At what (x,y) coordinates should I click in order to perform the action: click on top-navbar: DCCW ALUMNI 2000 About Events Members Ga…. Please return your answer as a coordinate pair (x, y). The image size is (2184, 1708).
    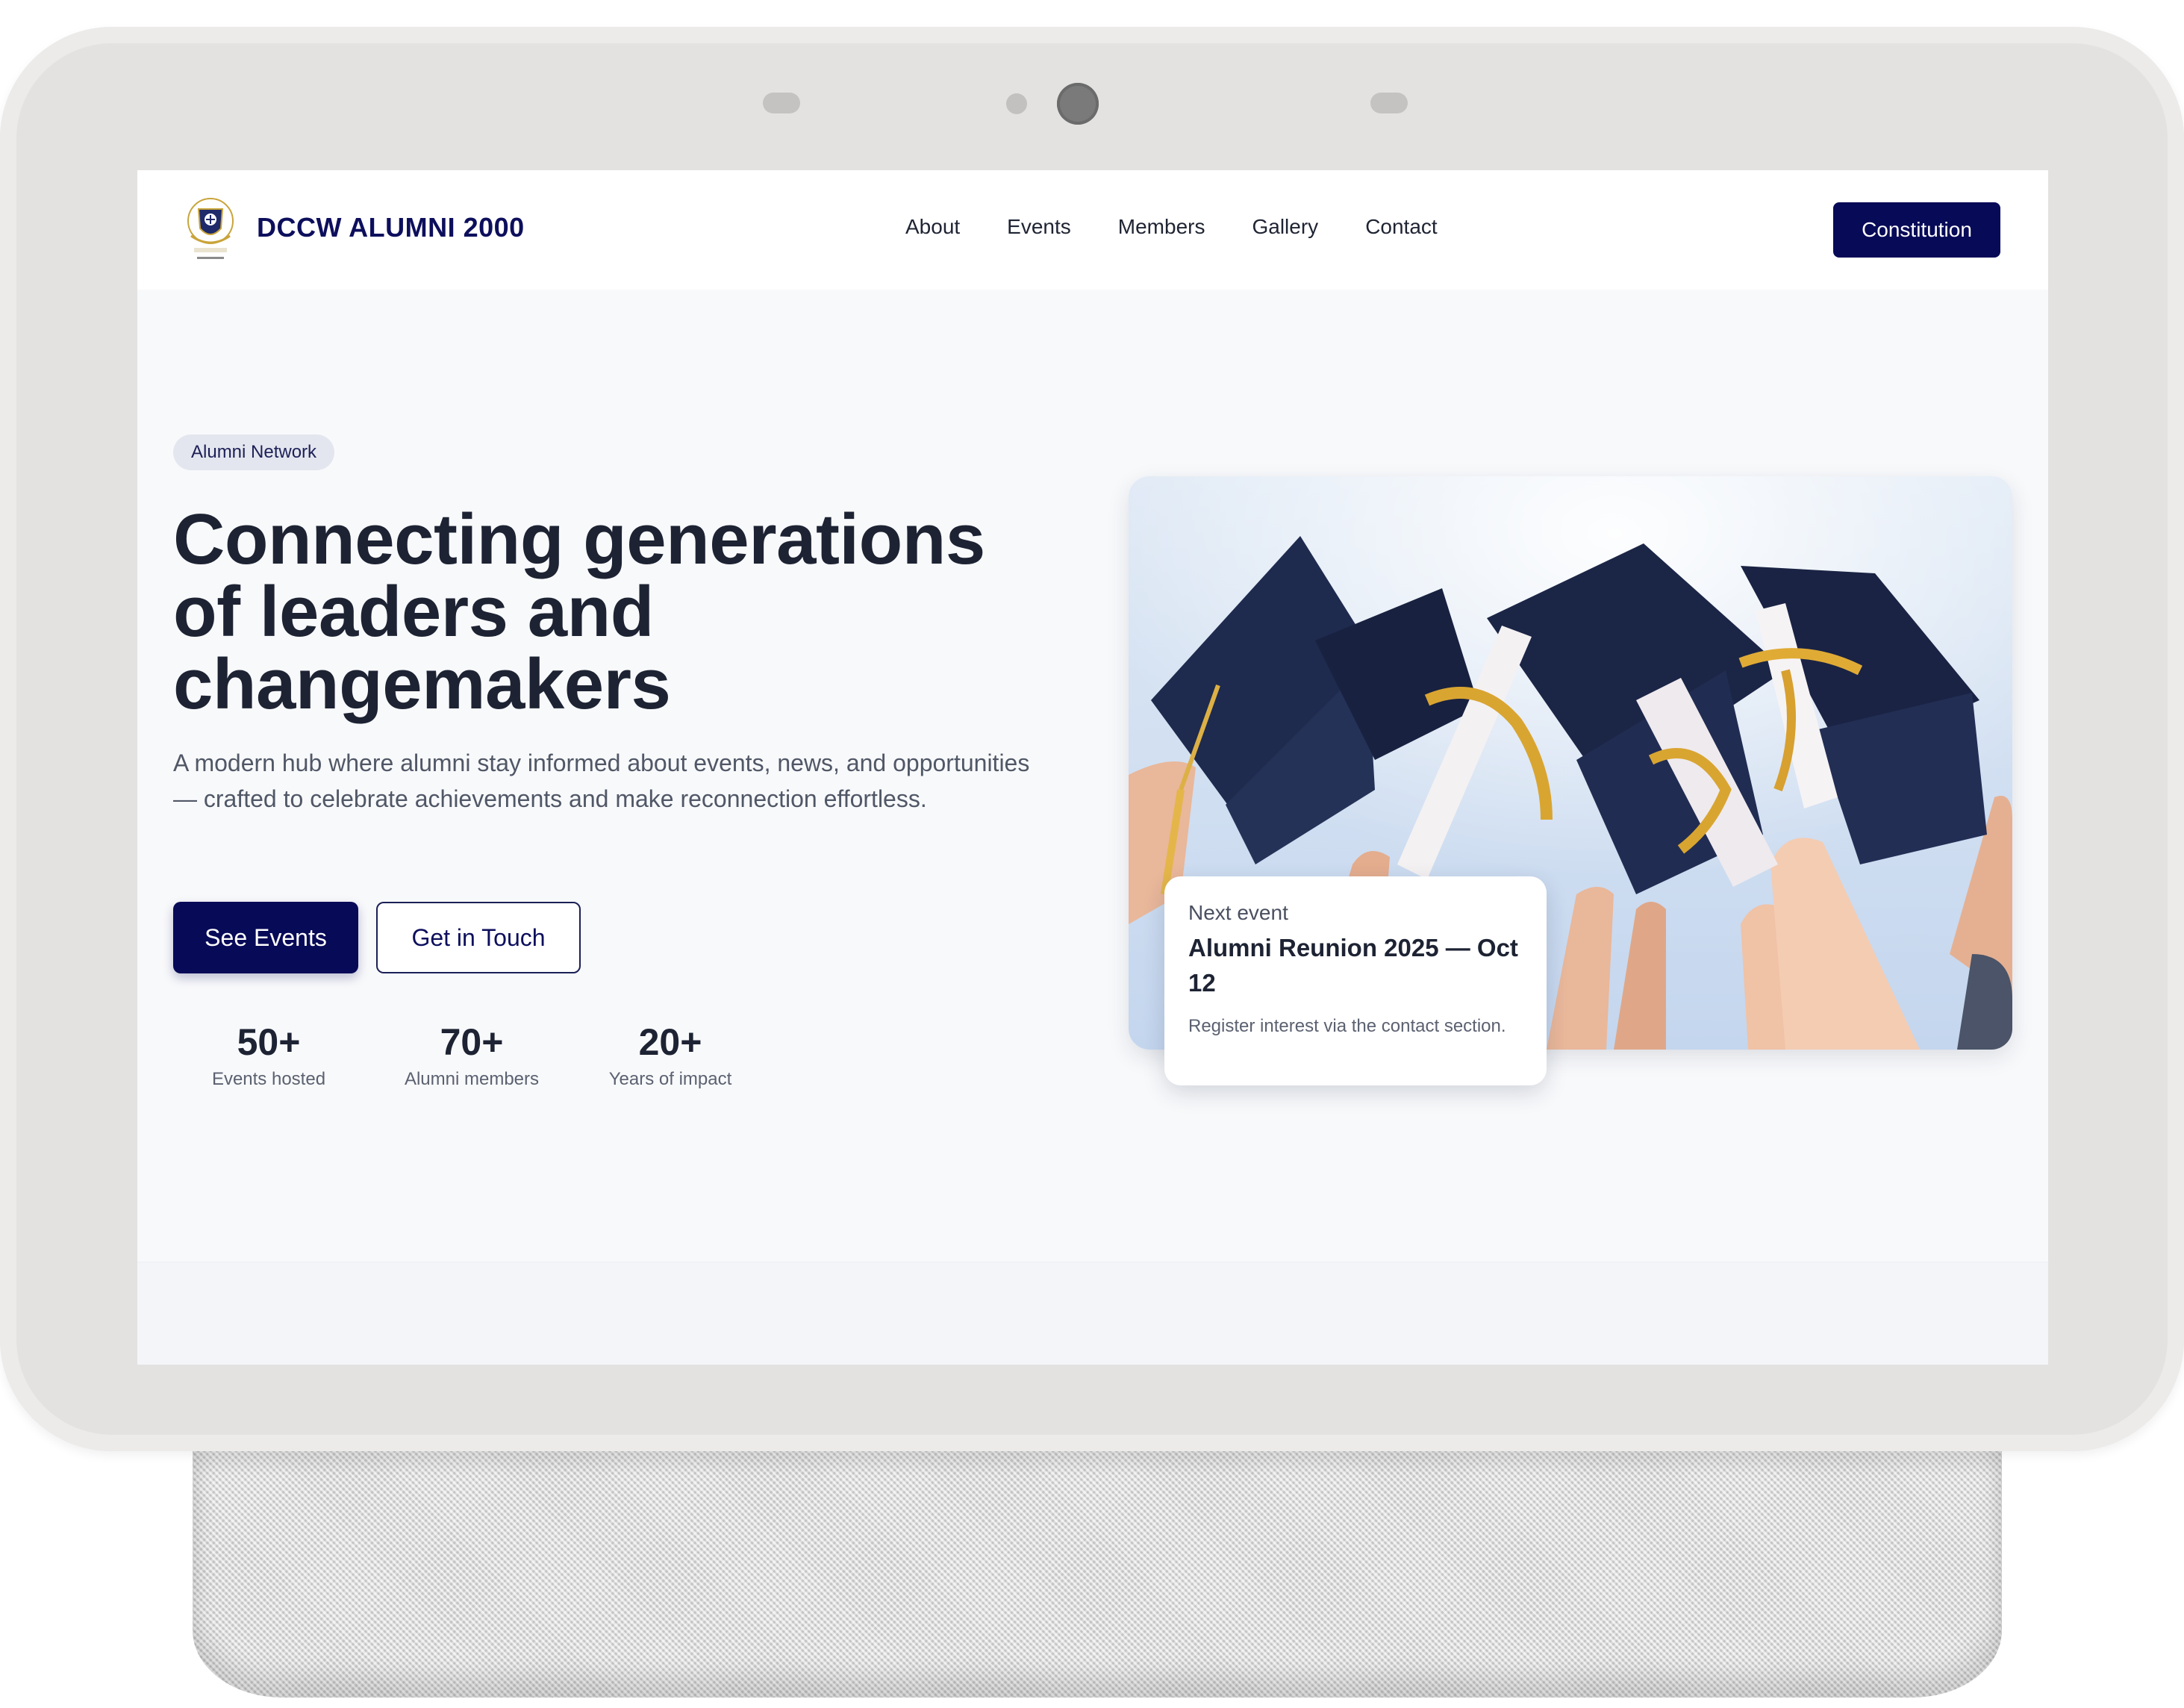
    Looking at the image, I should click on (1092, 230).